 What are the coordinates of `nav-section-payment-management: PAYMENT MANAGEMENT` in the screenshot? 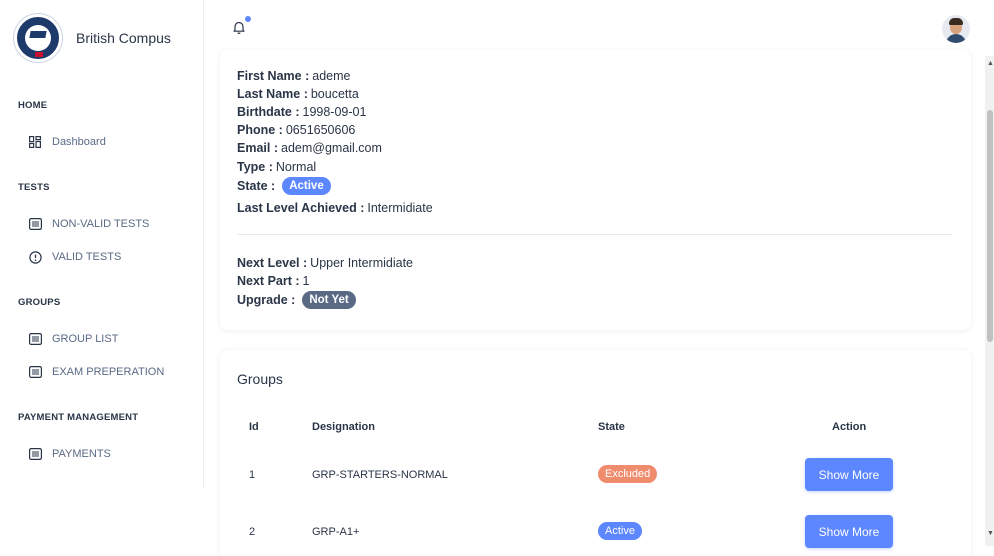 It's located at (78, 417).